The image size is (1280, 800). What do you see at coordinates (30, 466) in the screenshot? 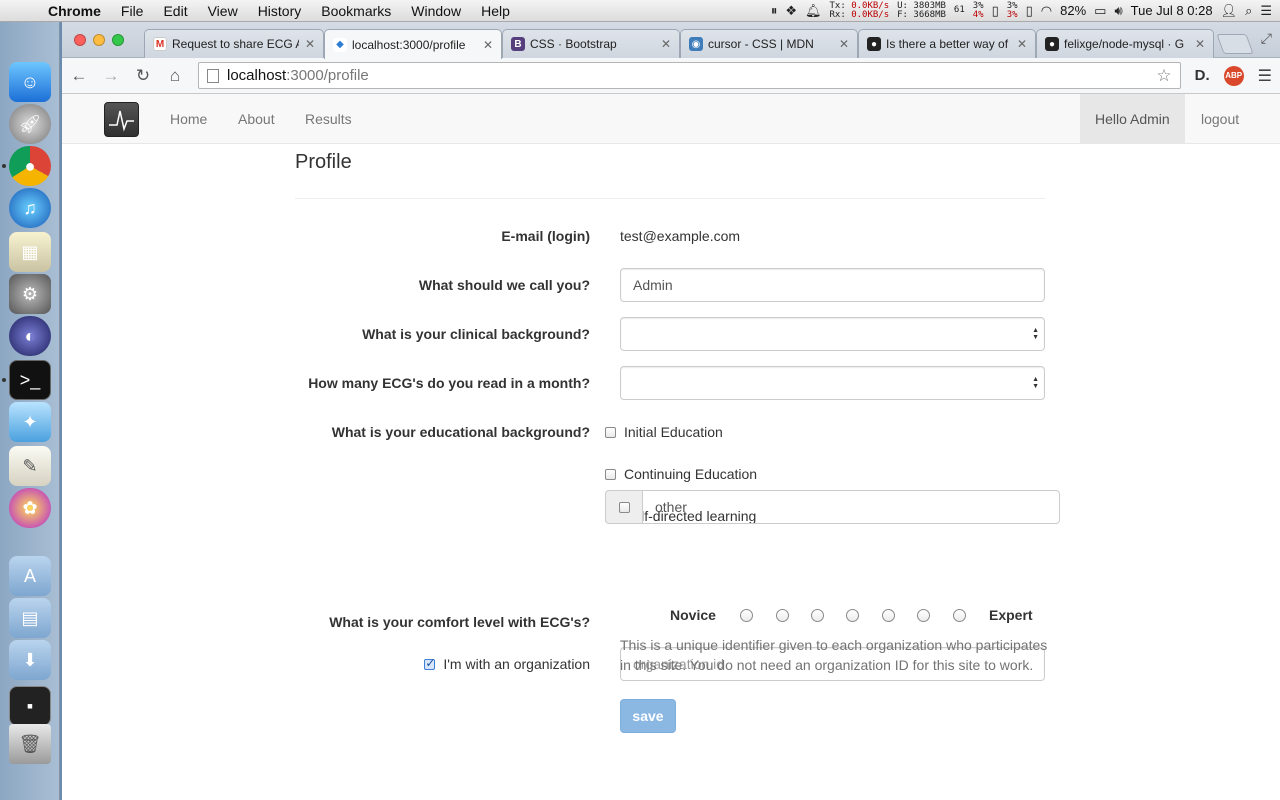
I see `textedit-icon: ✎` at bounding box center [30, 466].